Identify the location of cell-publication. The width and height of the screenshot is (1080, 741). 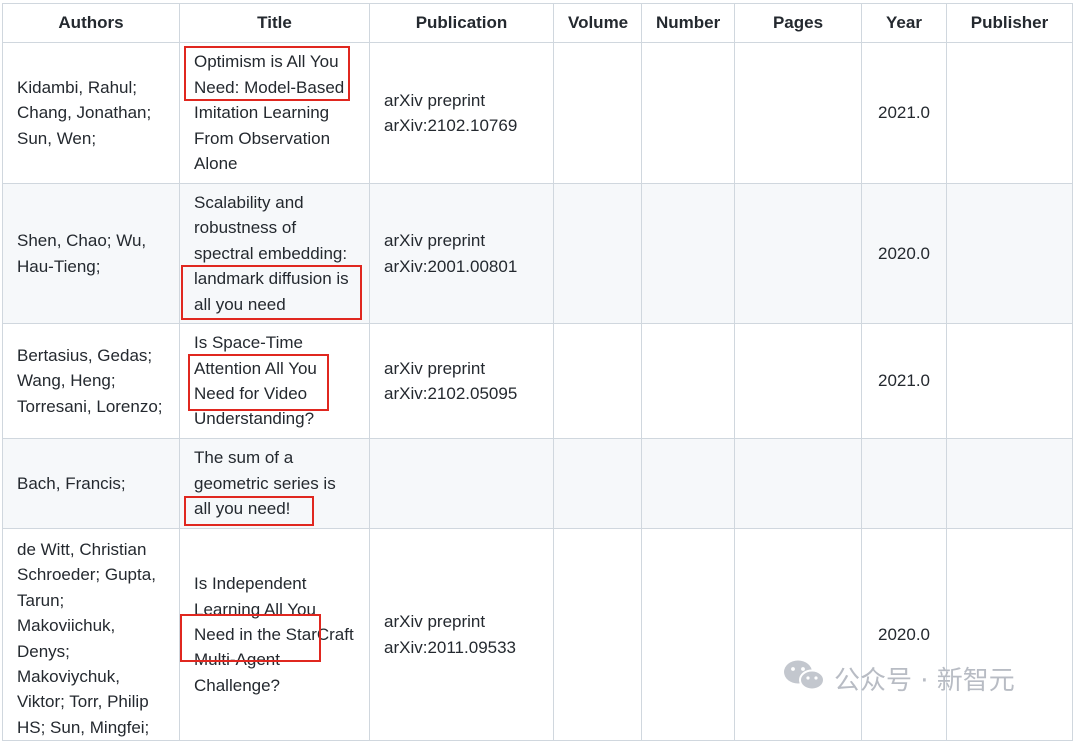
(461, 483).